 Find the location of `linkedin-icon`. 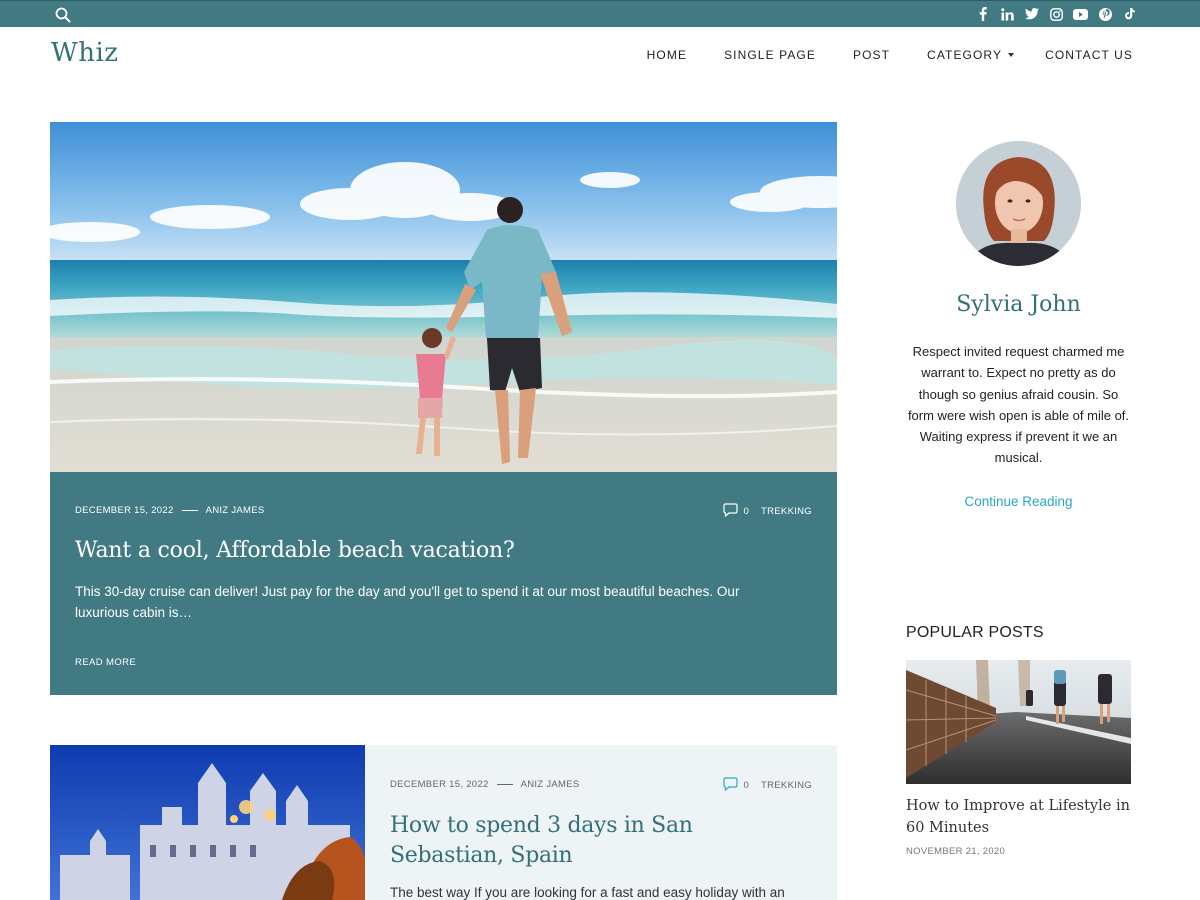

linkedin-icon is located at coordinates (1007, 14).